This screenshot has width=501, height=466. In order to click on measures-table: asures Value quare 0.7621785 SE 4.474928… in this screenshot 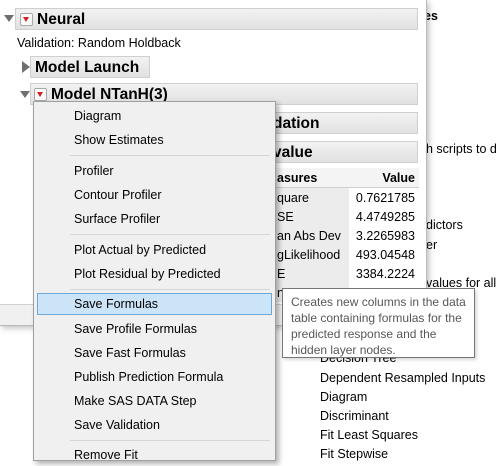, I will do `click(346, 235)`.